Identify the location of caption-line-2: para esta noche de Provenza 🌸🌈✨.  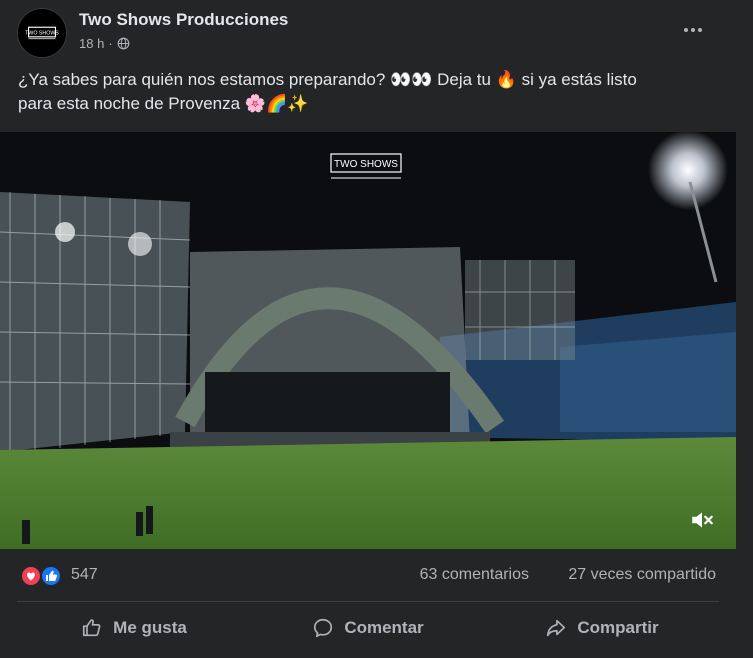
(163, 103).